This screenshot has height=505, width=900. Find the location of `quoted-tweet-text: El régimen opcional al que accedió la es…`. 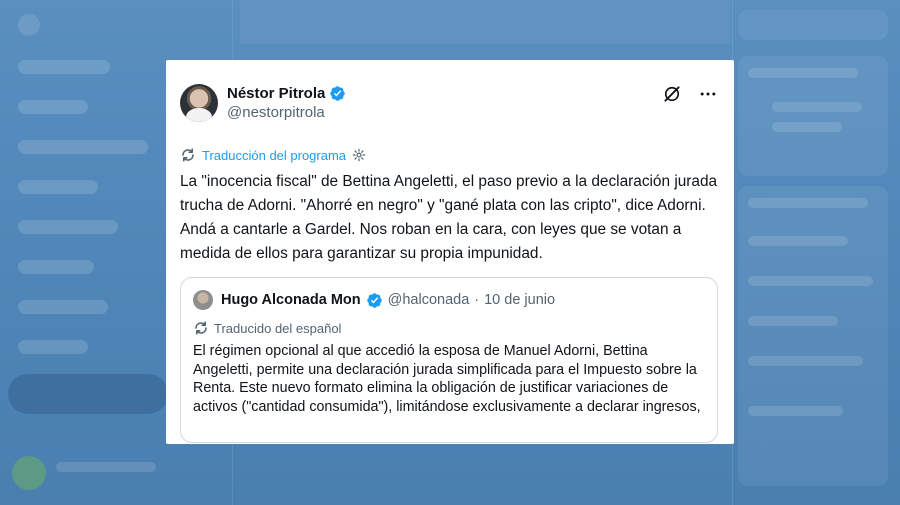

quoted-tweet-text: El régimen opcional al que accedió la es… is located at coordinates (447, 379).